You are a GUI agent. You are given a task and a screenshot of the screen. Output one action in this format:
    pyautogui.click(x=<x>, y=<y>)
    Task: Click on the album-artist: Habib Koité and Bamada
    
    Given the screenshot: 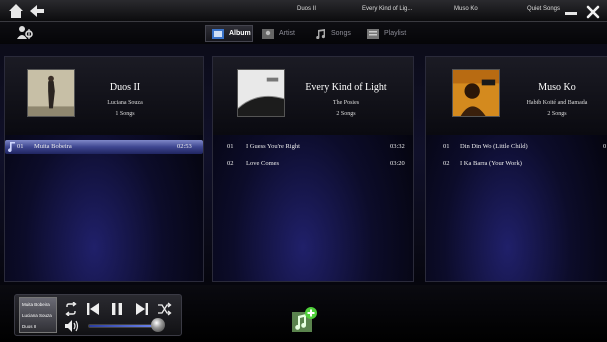 What is the action you would take?
    pyautogui.click(x=557, y=103)
    